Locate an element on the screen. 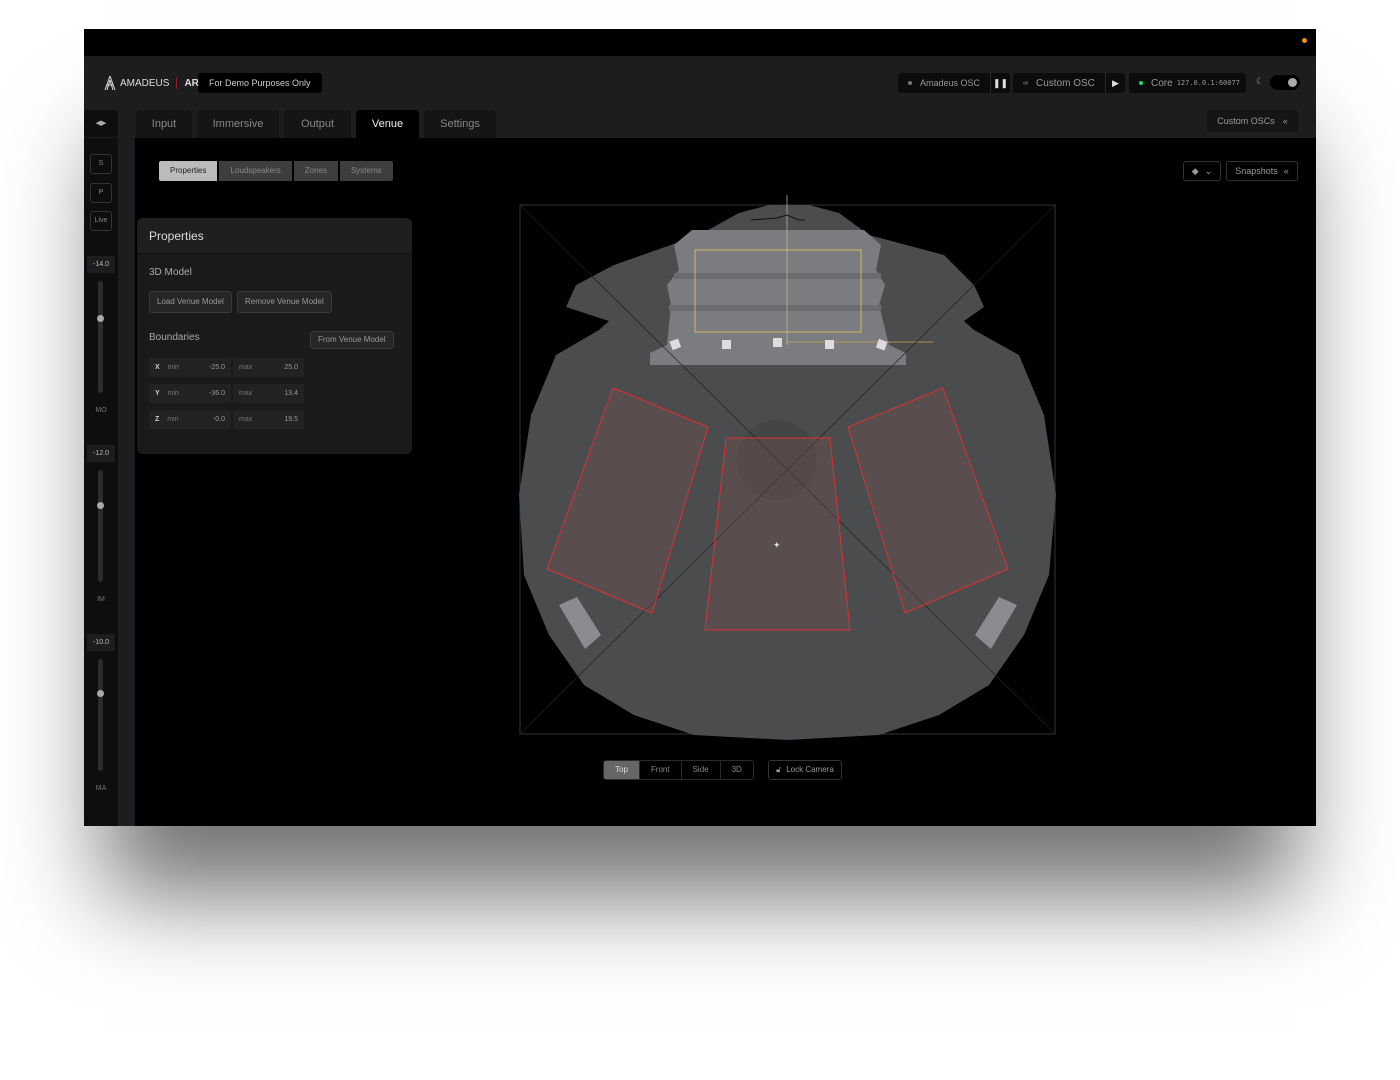 The height and width of the screenshot is (1080, 1400). zone-center is located at coordinates (777, 534).